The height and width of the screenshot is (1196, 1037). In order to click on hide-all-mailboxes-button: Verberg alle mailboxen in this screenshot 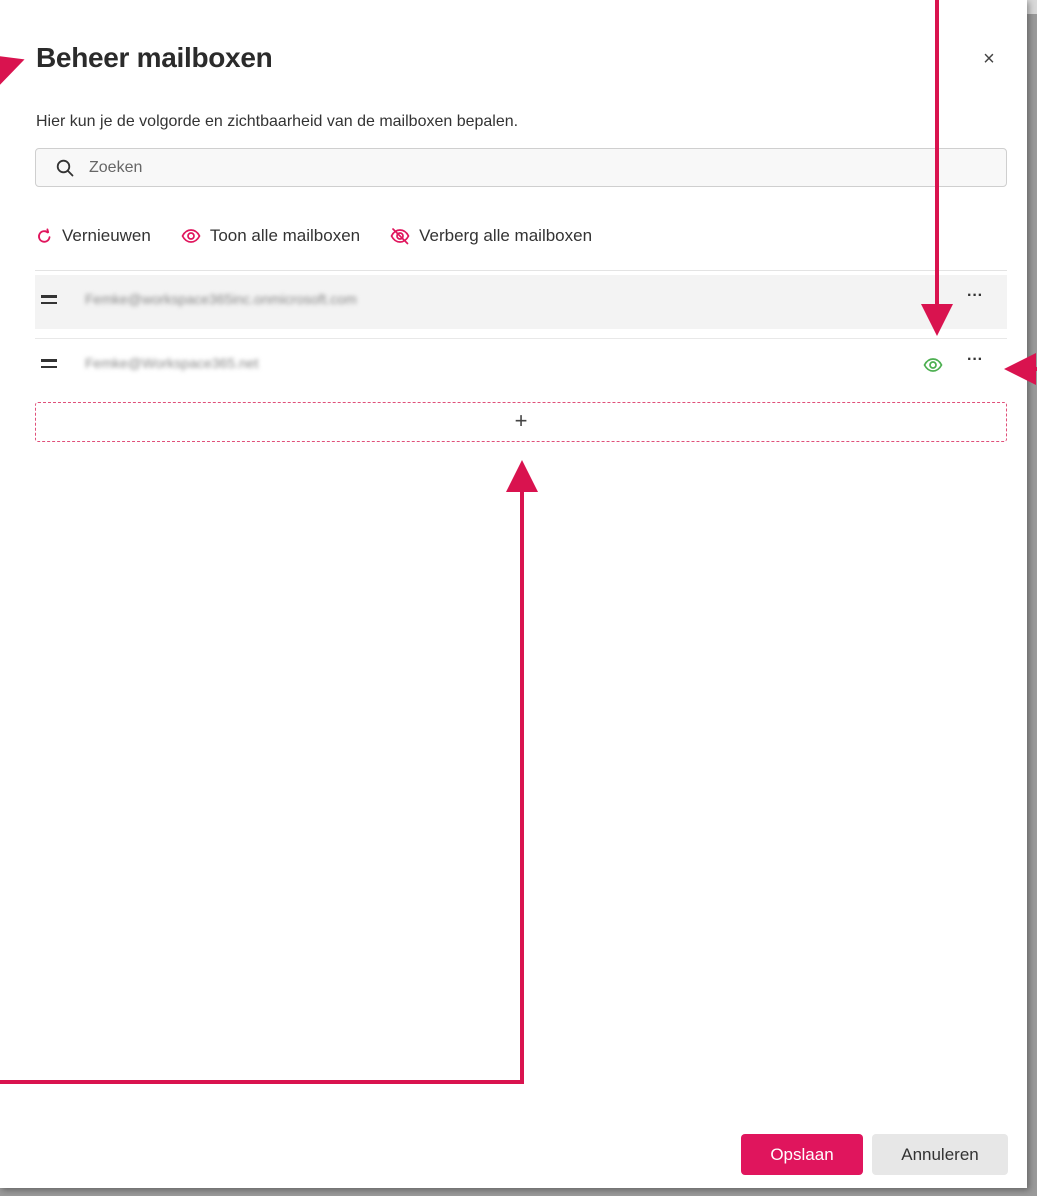, I will do `click(491, 236)`.